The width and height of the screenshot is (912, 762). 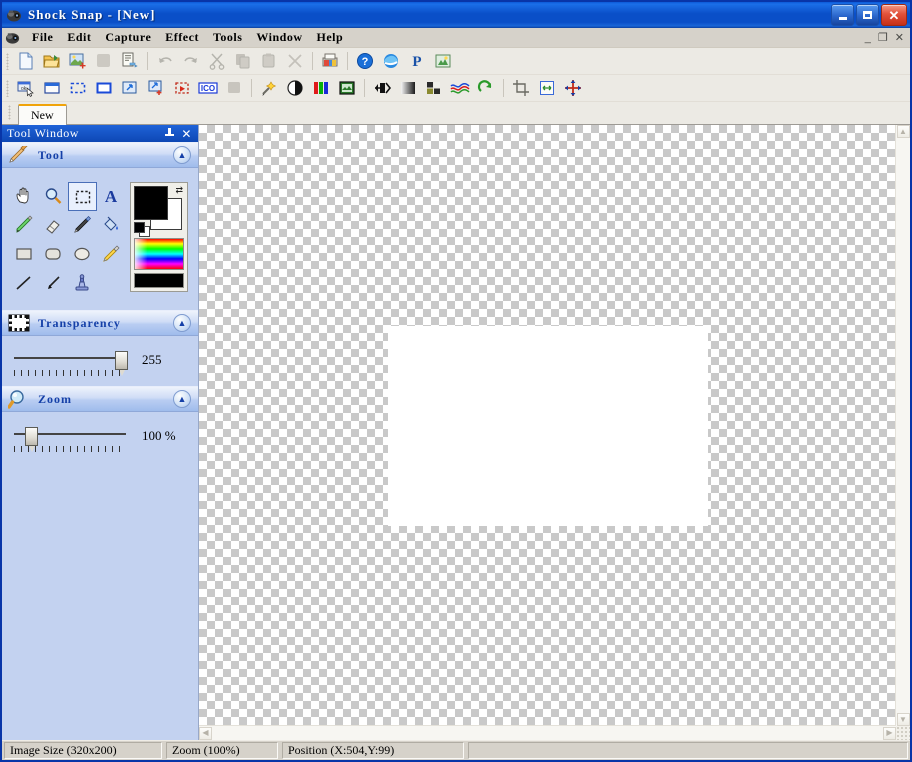 What do you see at coordinates (128, 37) in the screenshot?
I see `menu-item-capture: Capture` at bounding box center [128, 37].